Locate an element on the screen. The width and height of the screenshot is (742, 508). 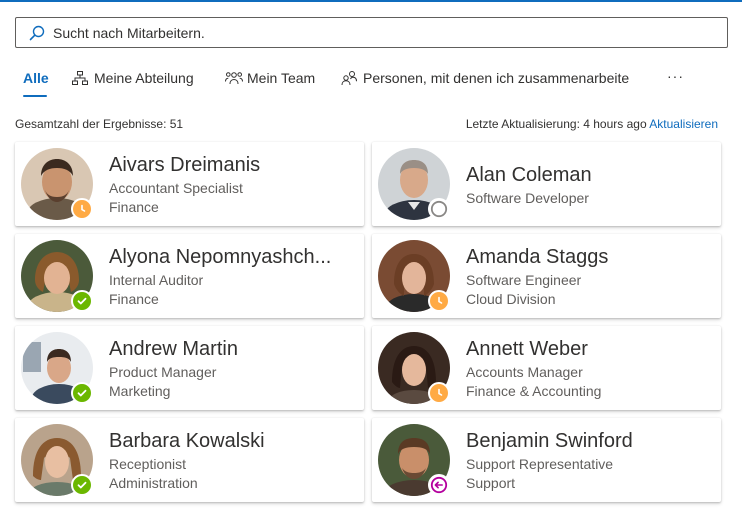
presence-out-of-office-icon is located at coordinates (439, 485).